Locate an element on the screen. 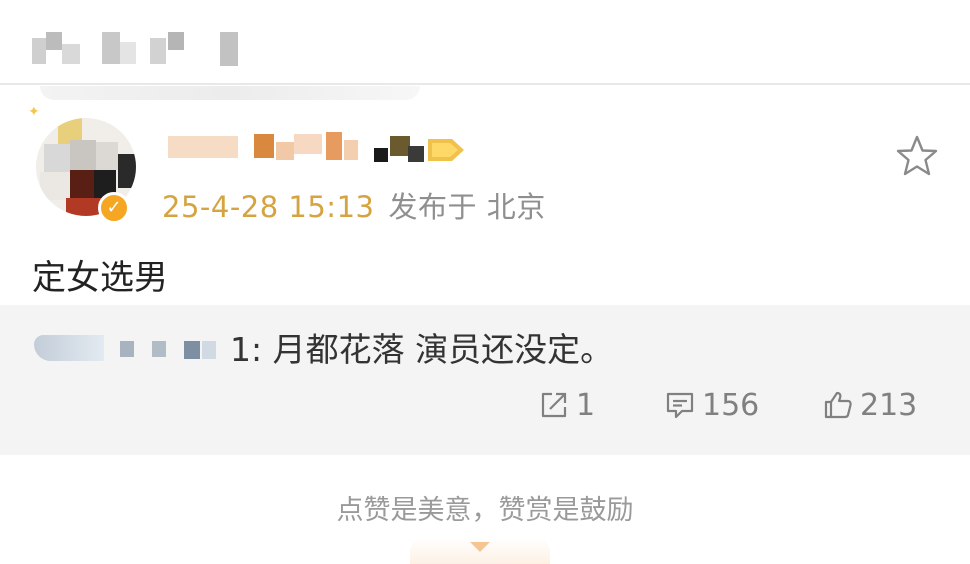 The image size is (970, 564). reward-hint-text: 点赞是美意，赞赏是鼓励 is located at coordinates (485, 510).